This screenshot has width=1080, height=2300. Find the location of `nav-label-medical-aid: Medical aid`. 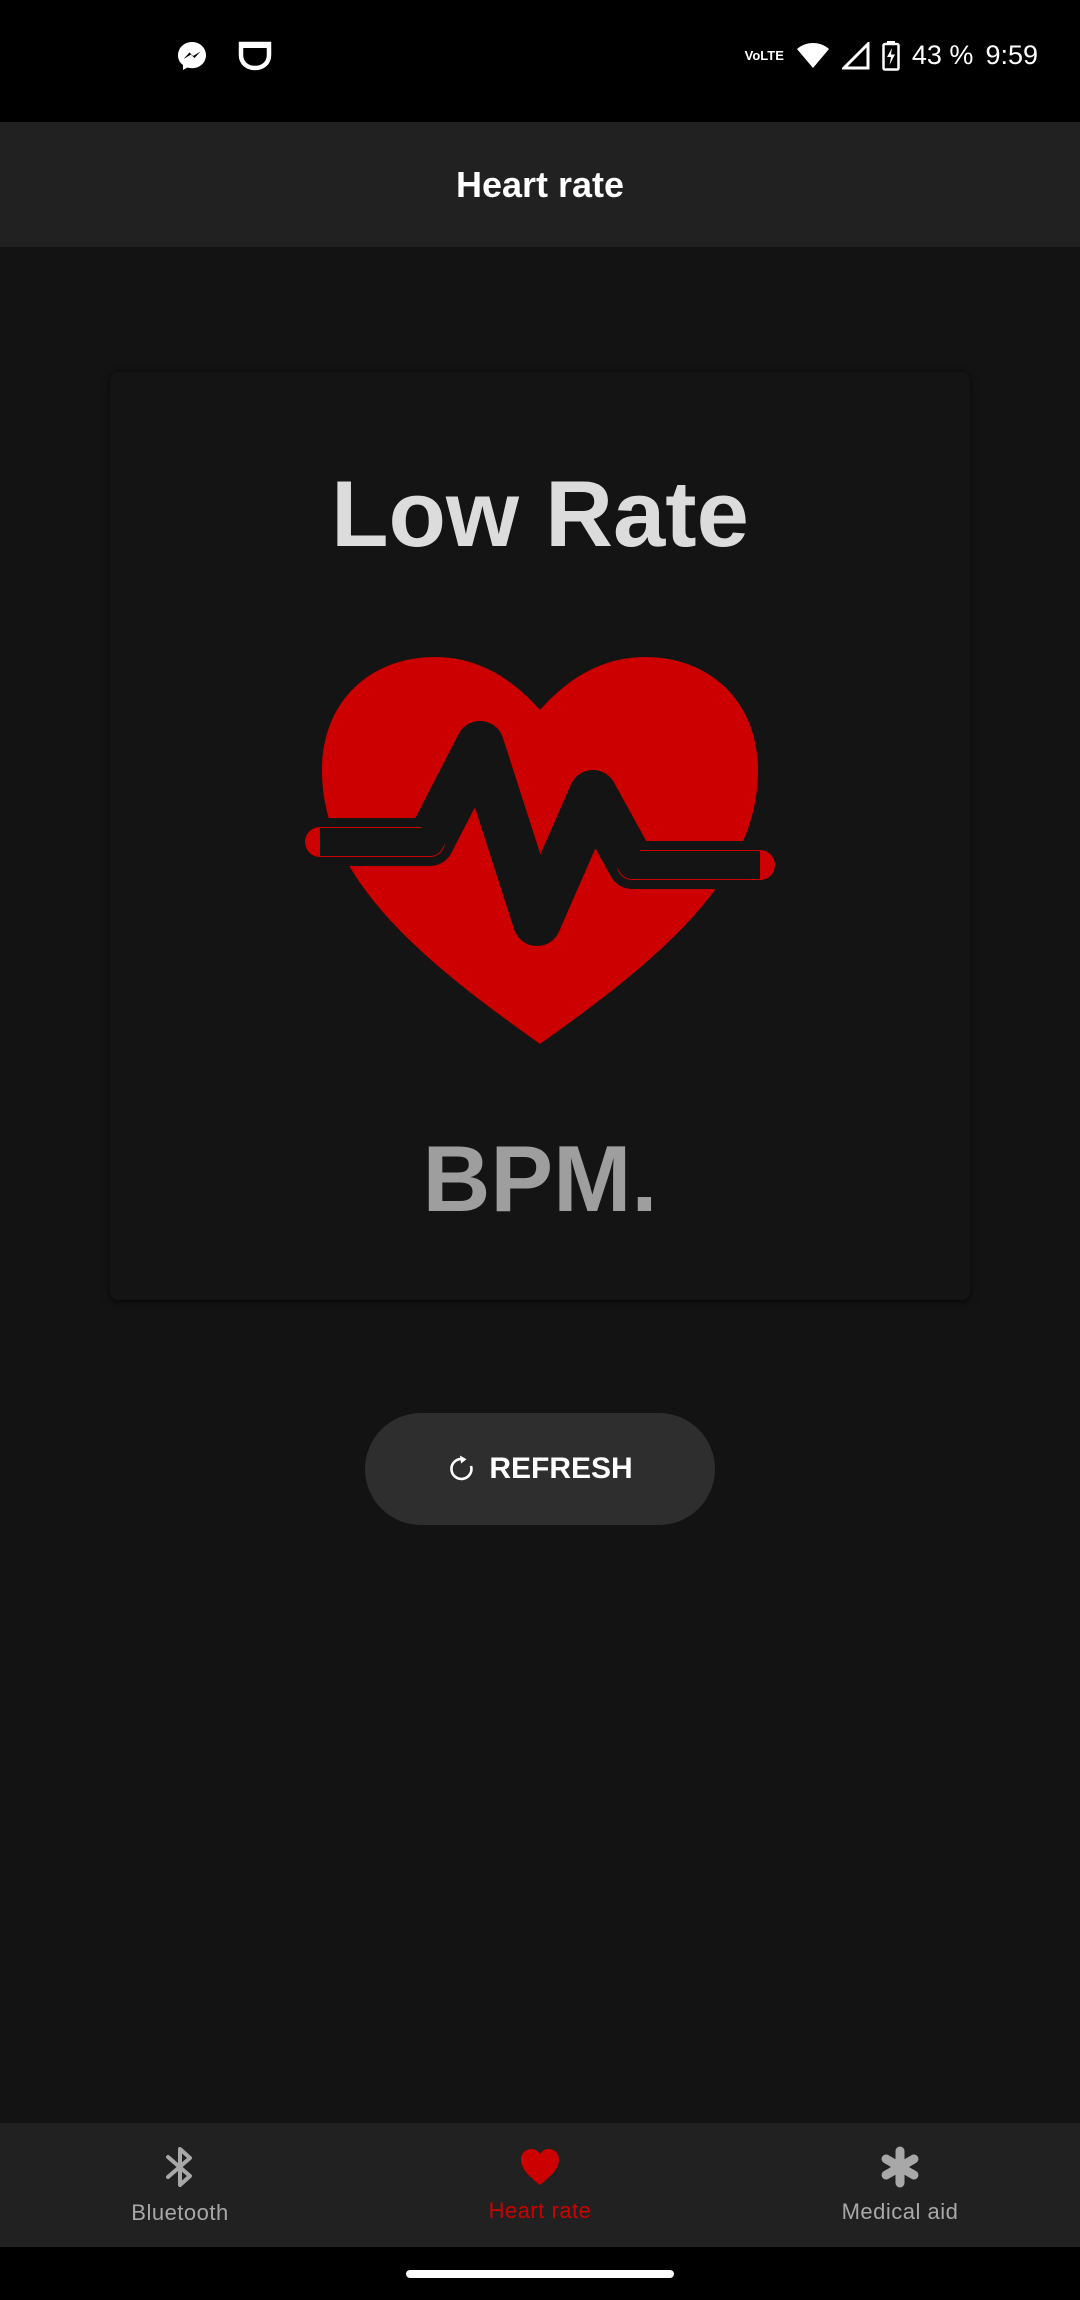

nav-label-medical-aid: Medical aid is located at coordinates (900, 2211).